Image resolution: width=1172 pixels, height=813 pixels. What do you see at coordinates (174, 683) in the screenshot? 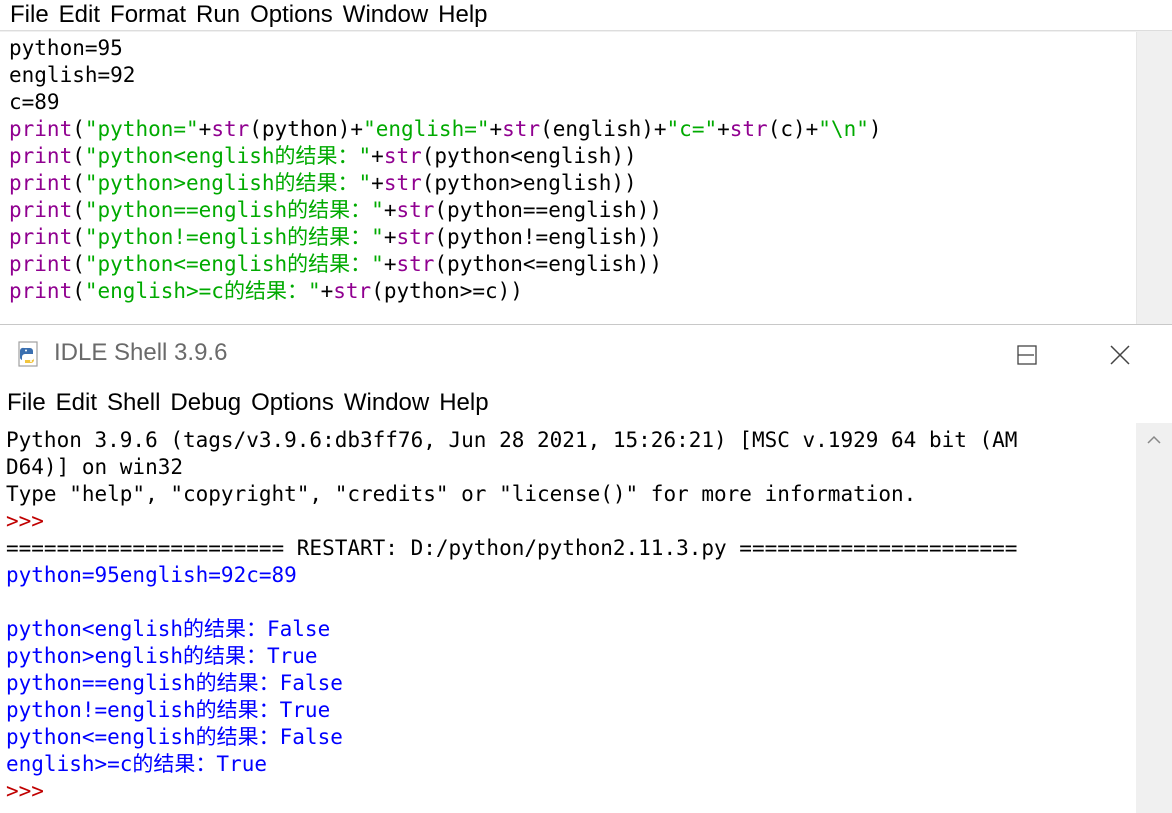
I see `output-text: python==english的结果：False` at bounding box center [174, 683].